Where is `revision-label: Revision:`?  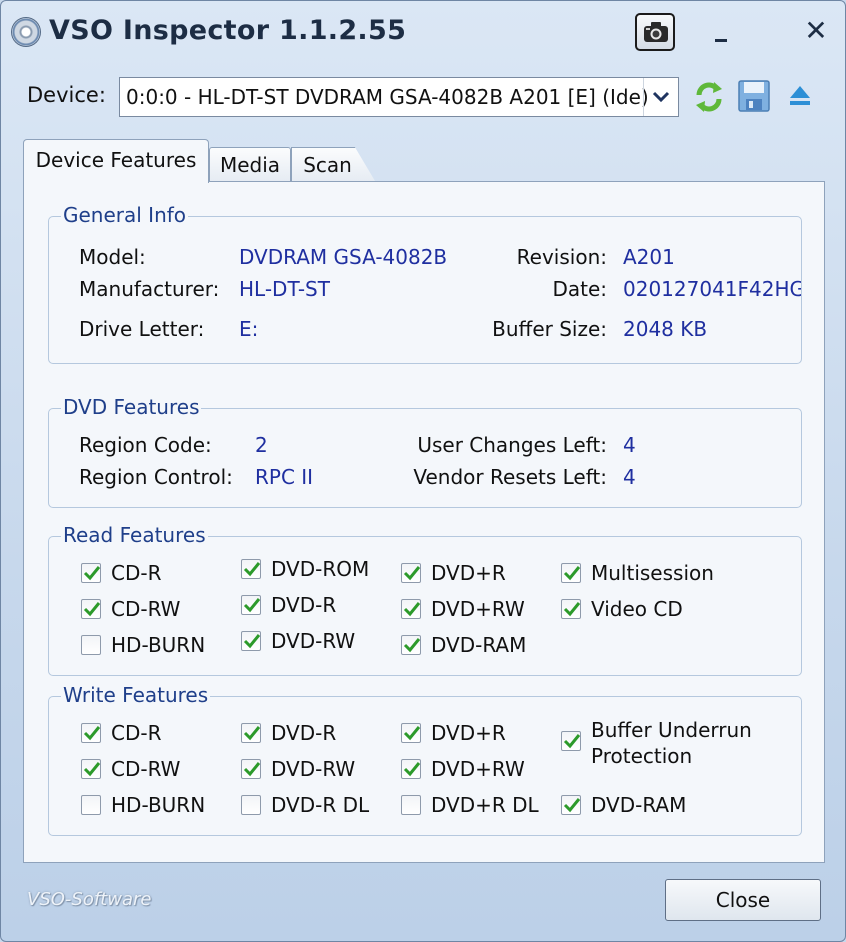
revision-label: Revision: is located at coordinates (561, 257).